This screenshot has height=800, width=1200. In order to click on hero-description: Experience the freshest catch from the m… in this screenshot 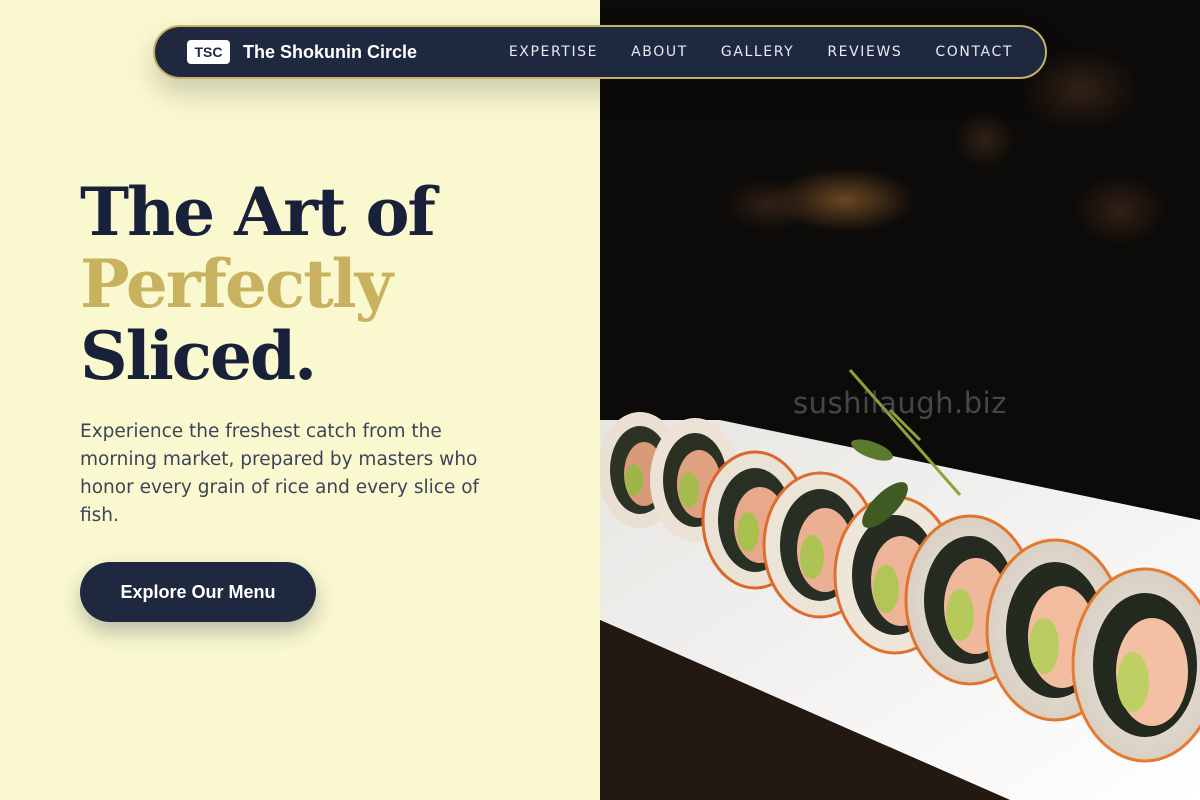, I will do `click(280, 473)`.